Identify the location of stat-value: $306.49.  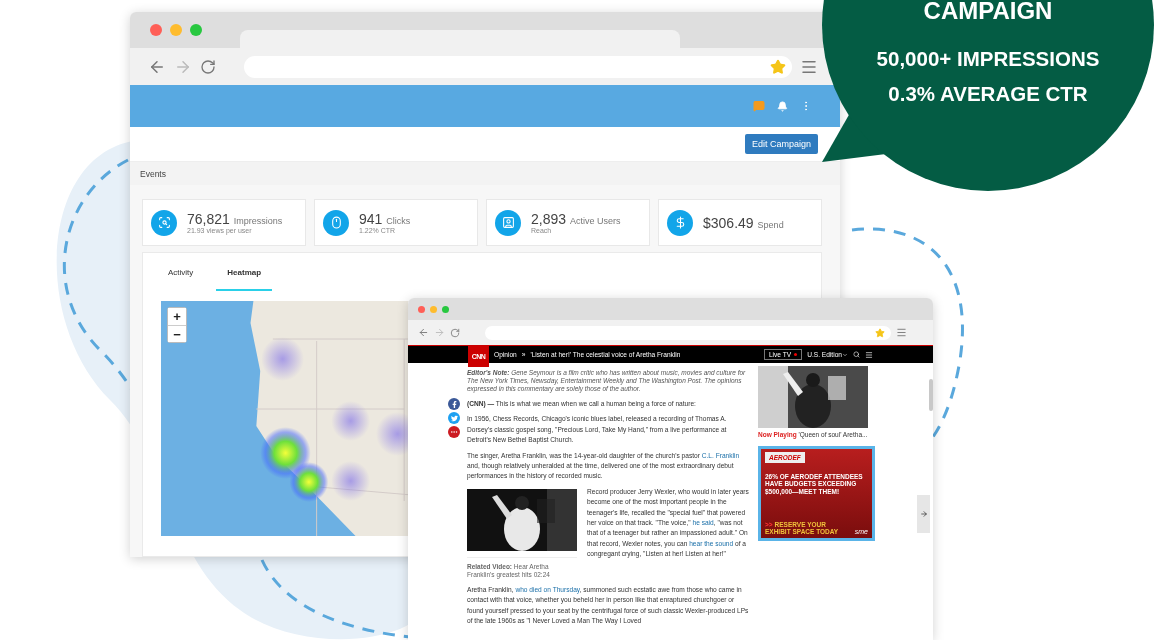
(728, 222).